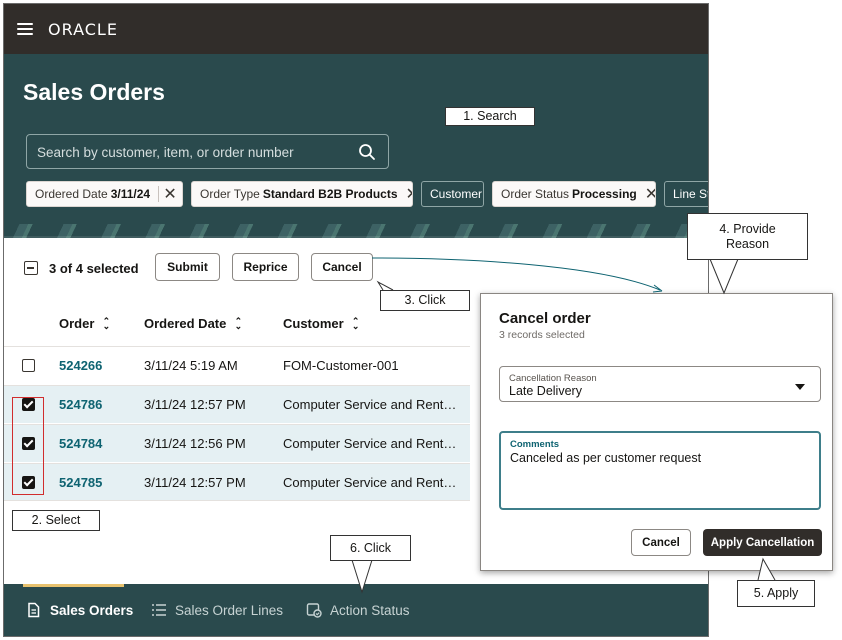 Image resolution: width=842 pixels, height=640 pixels. What do you see at coordinates (553, 378) in the screenshot?
I see `field-label: Cancellation Reason` at bounding box center [553, 378].